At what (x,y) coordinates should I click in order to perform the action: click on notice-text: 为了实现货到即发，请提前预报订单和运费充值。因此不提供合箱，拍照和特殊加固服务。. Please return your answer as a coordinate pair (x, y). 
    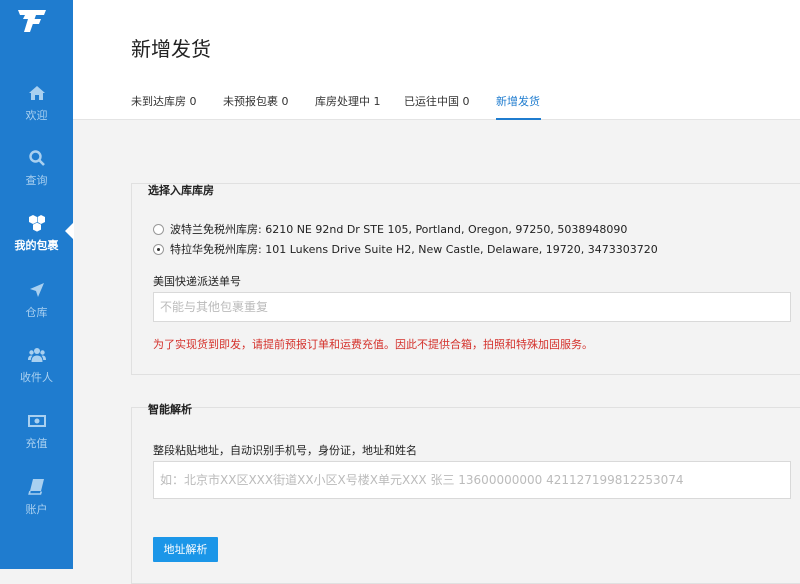
    Looking at the image, I should click on (373, 344).